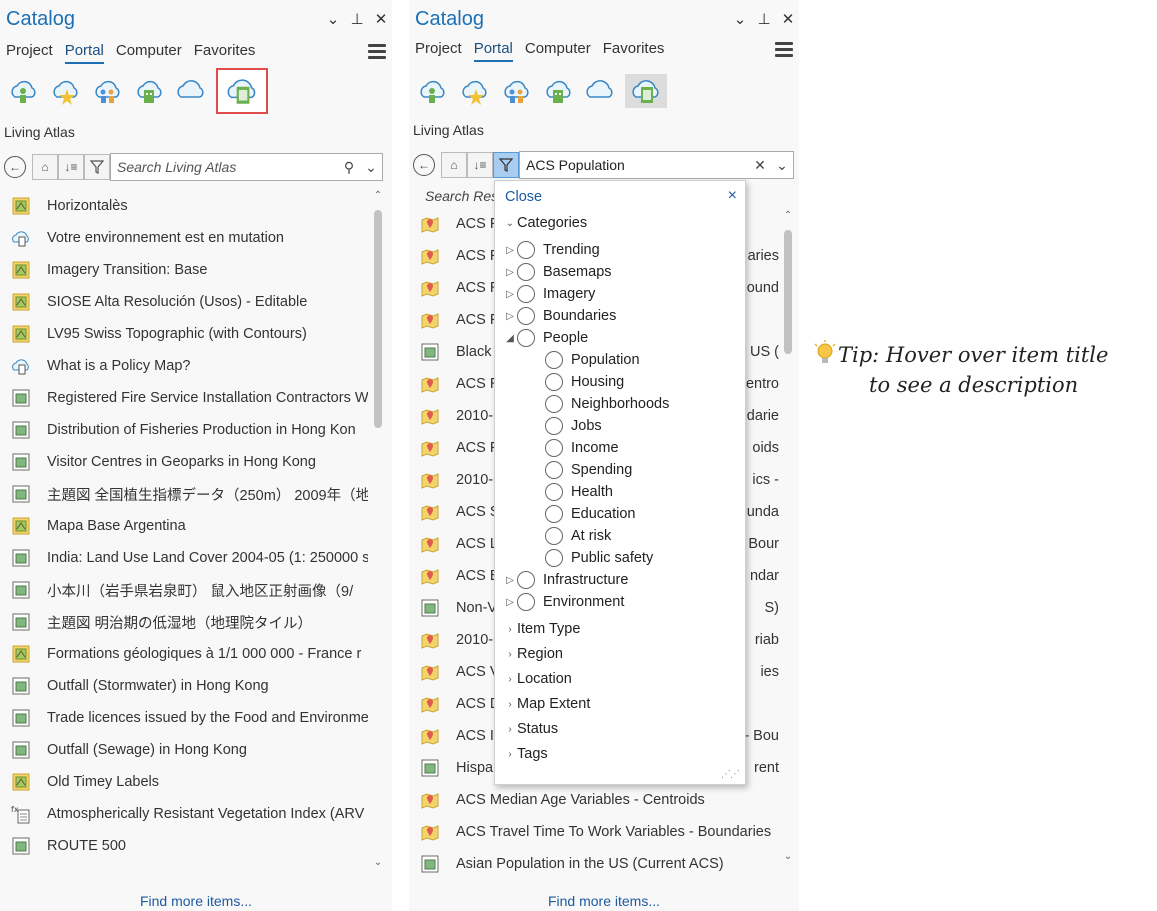  Describe the element at coordinates (86, 846) in the screenshot. I see `list-item-label: ROUTE 500` at that location.